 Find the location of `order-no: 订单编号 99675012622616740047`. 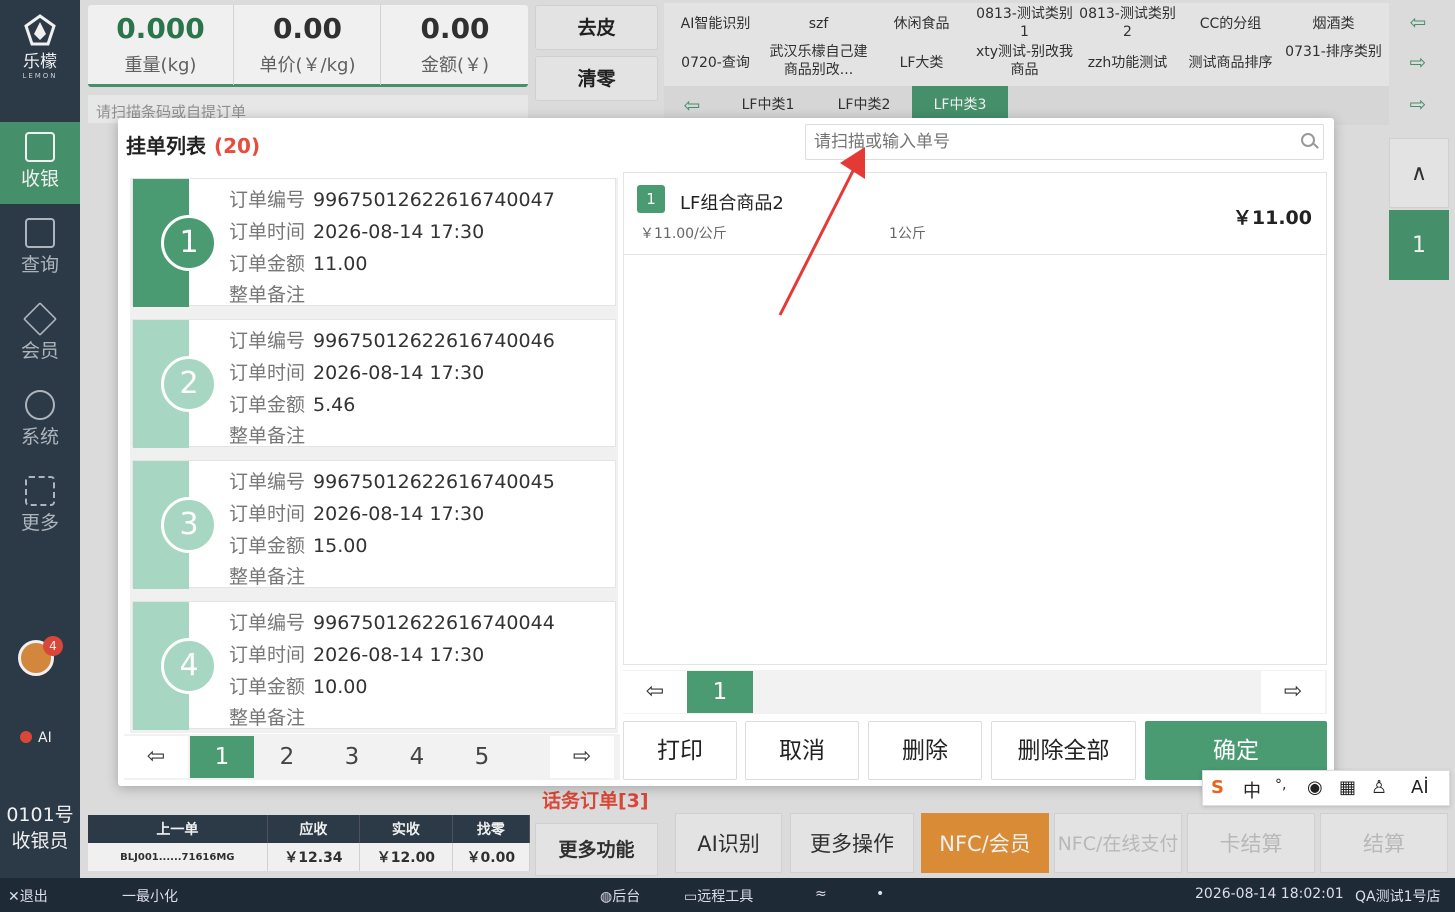

order-no: 订单编号 99675012622616740047 is located at coordinates (392, 198).